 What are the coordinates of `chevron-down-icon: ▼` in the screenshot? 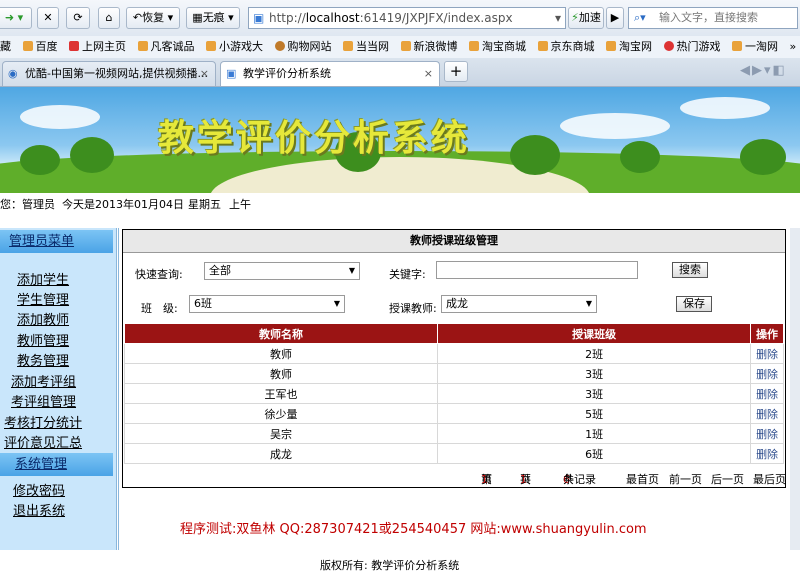 It's located at (336, 303).